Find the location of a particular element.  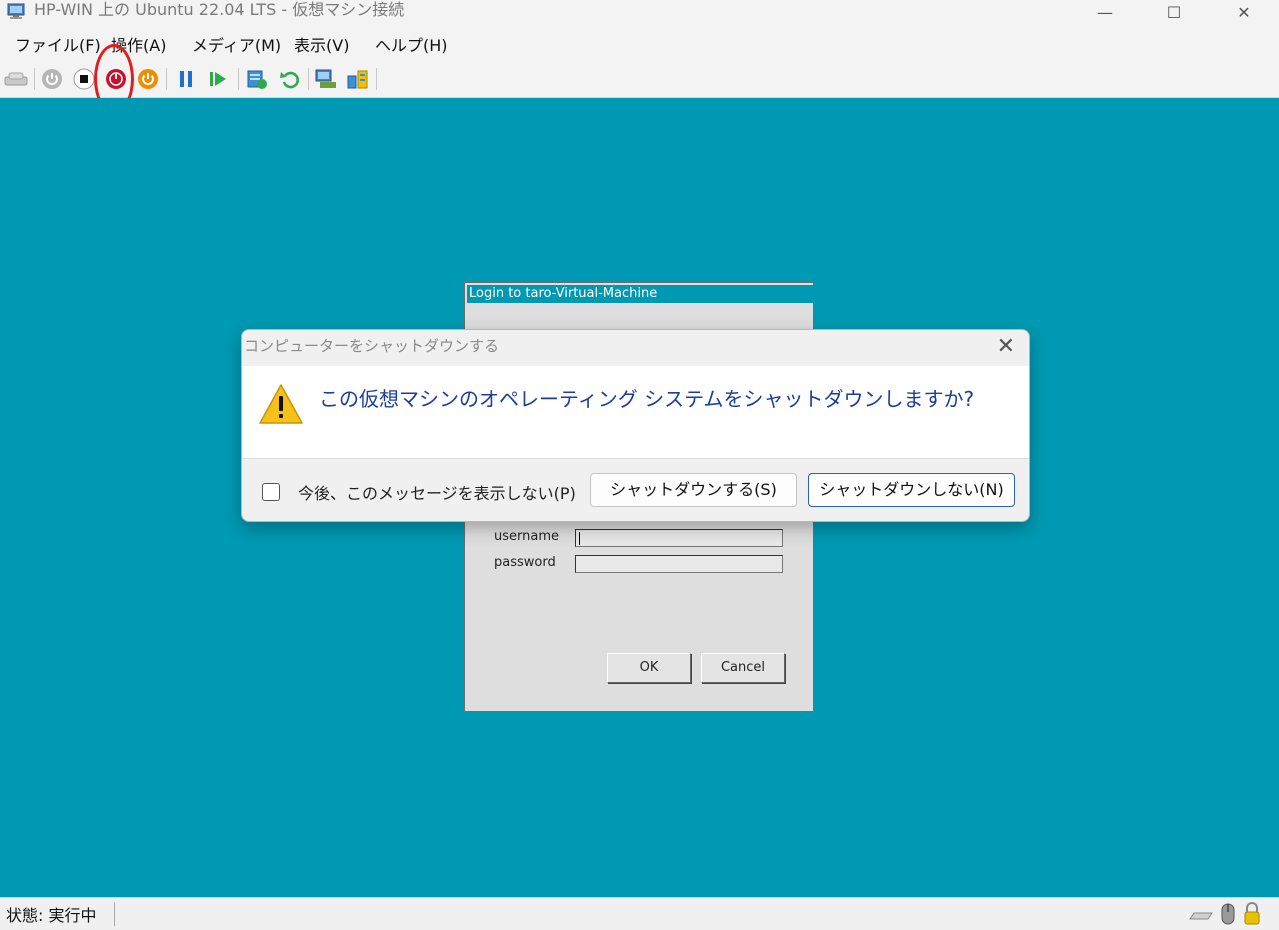

save-icon is located at coordinates (148, 79).